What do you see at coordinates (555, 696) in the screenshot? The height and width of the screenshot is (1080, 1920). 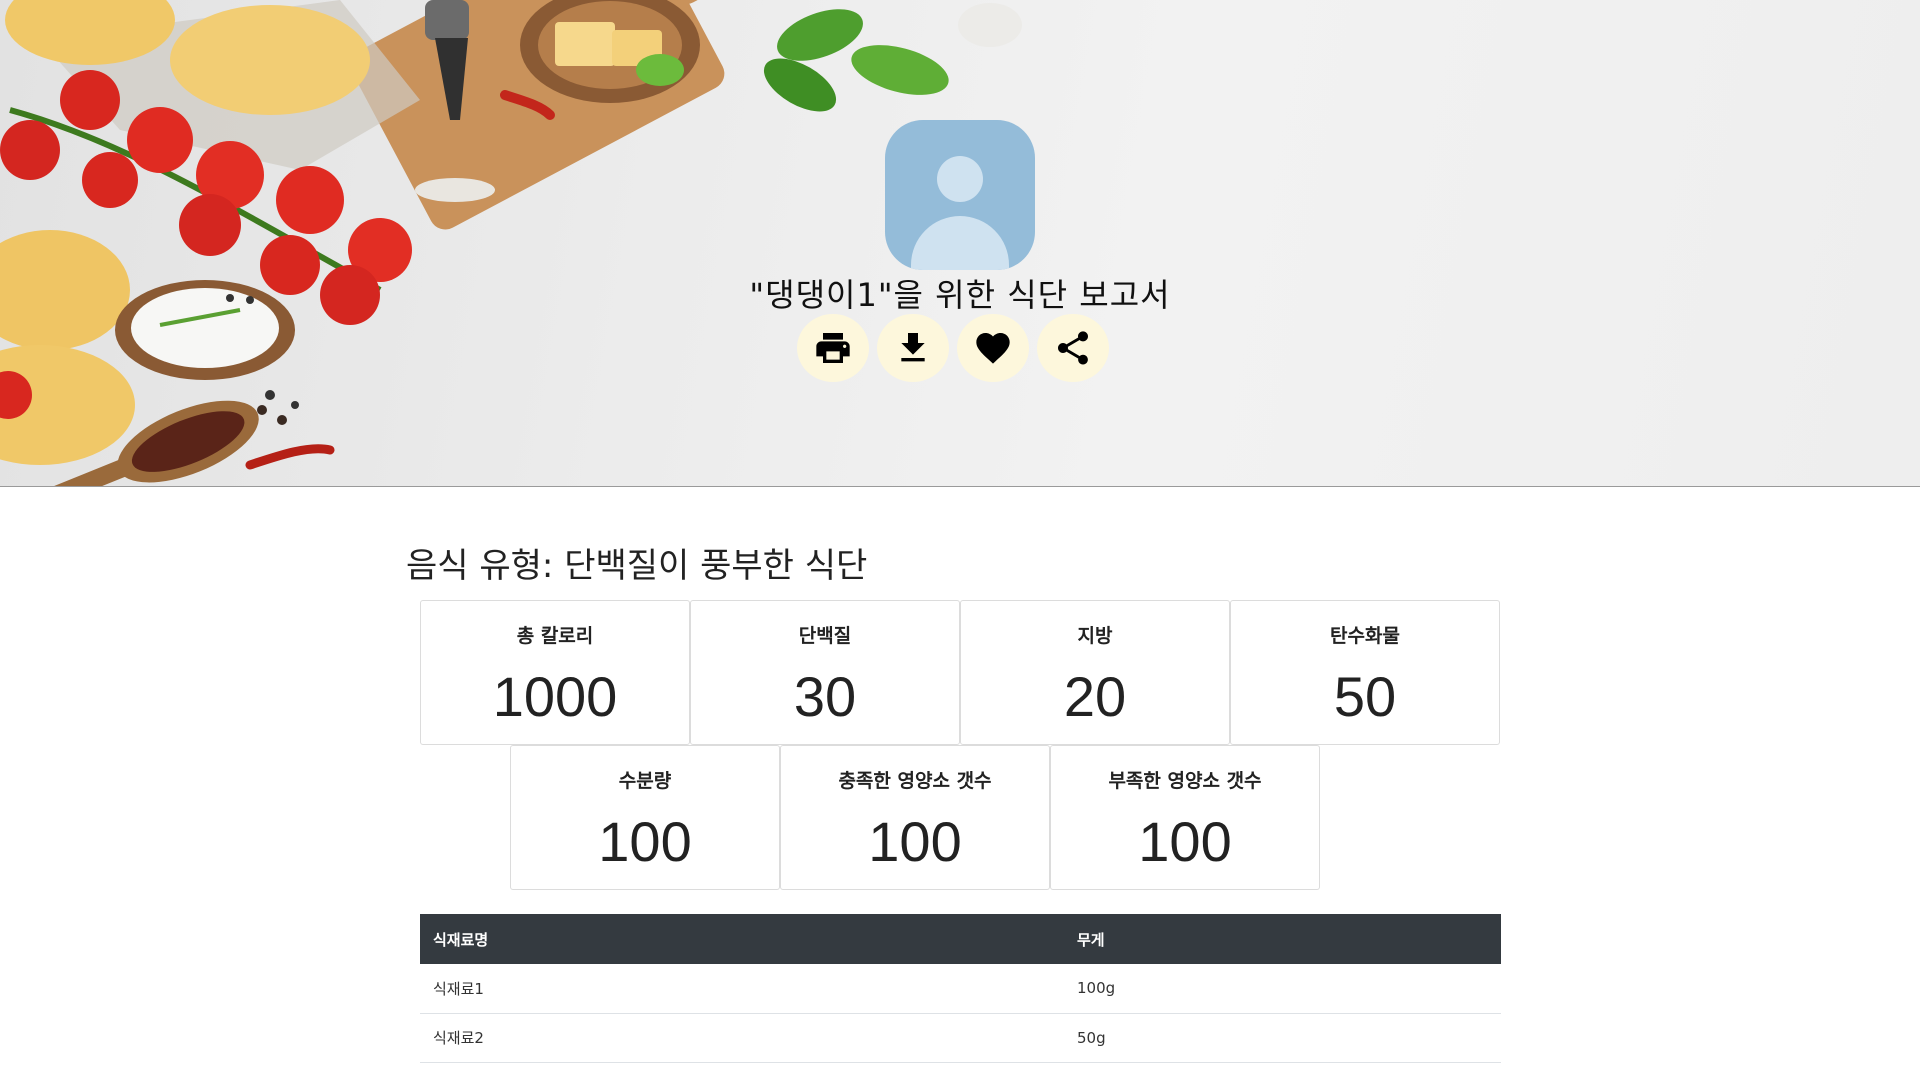 I see `stat-value: 1000` at bounding box center [555, 696].